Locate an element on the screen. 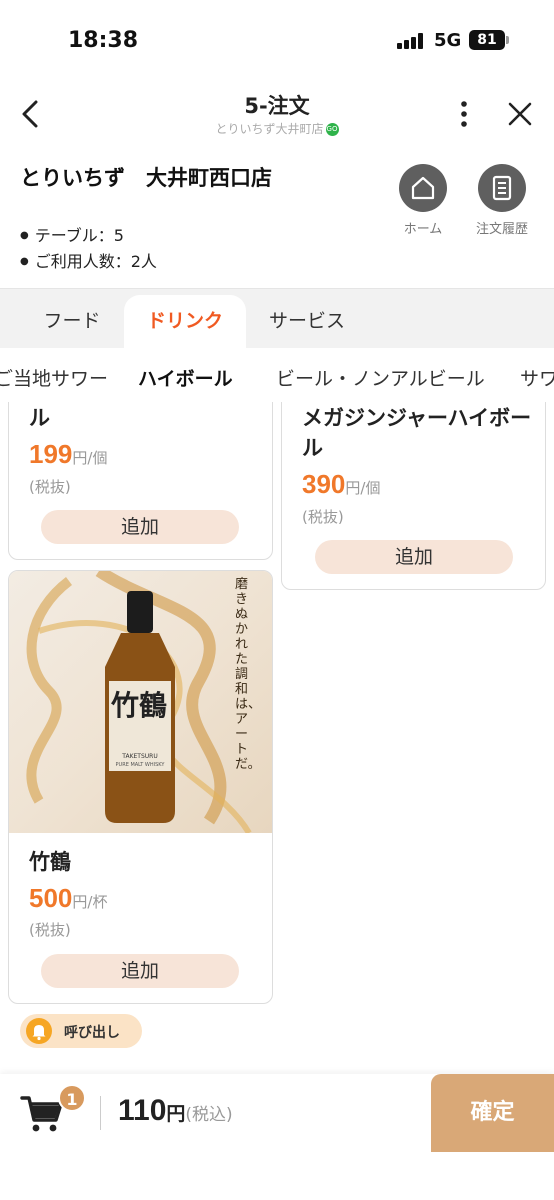 The image size is (554, 1200). price-unit: 円/杯 is located at coordinates (90, 902).